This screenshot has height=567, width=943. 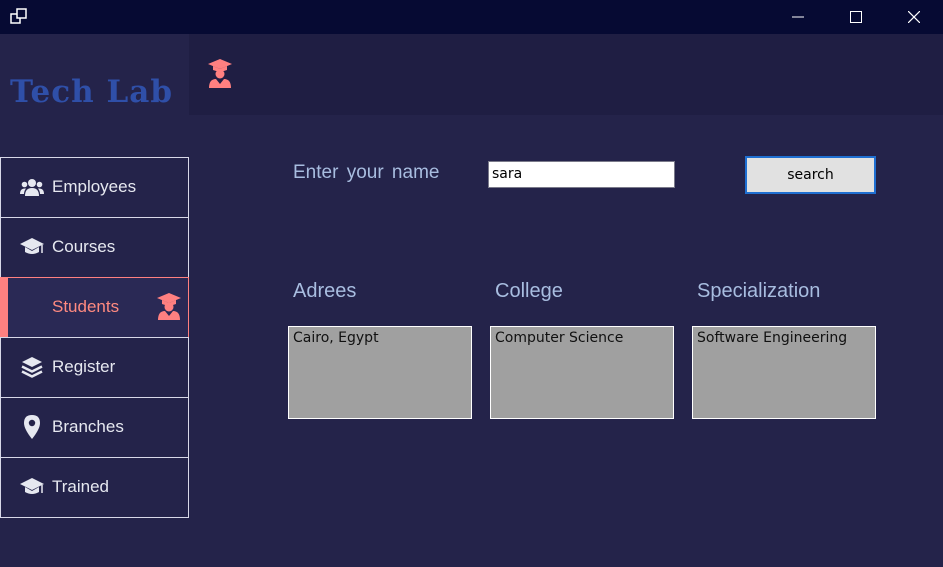 I want to click on map-pin-icon, so click(x=32, y=427).